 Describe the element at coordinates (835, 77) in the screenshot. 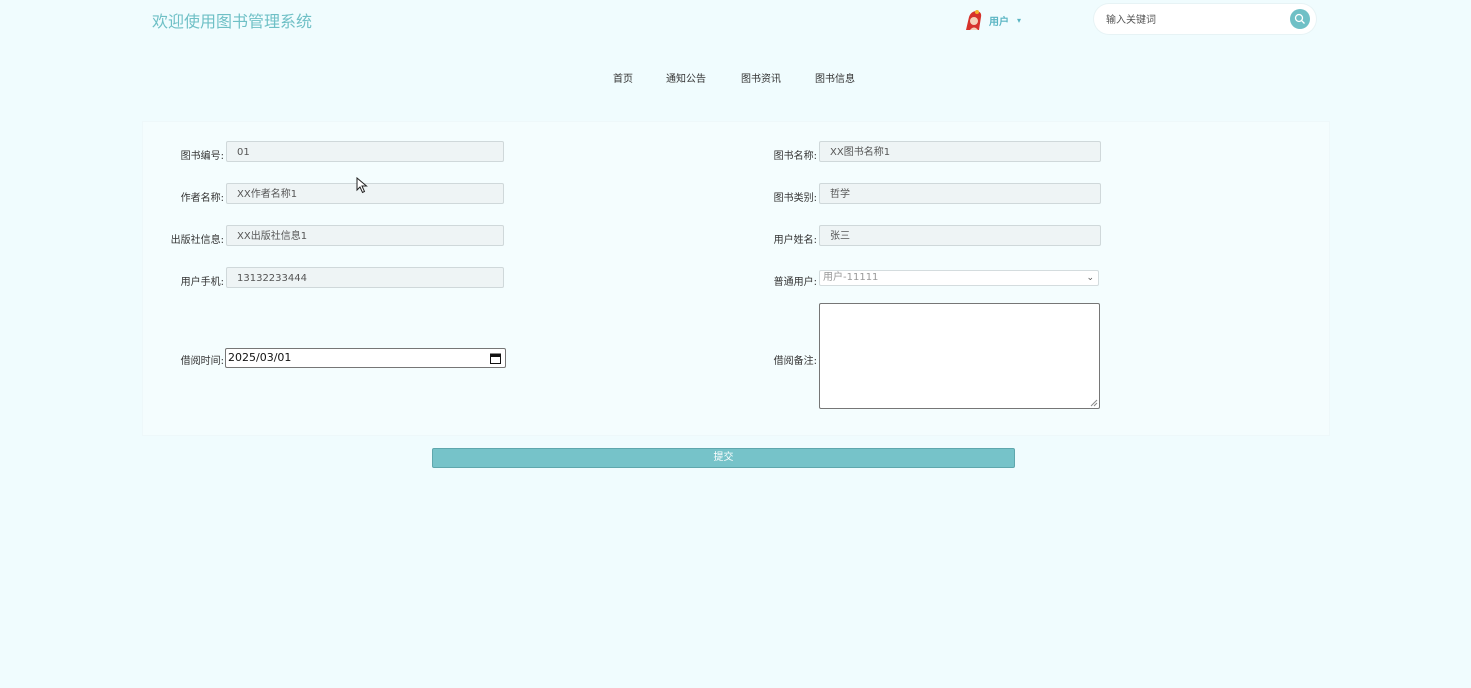

I see `nav-item-book-info: 图书信息` at that location.